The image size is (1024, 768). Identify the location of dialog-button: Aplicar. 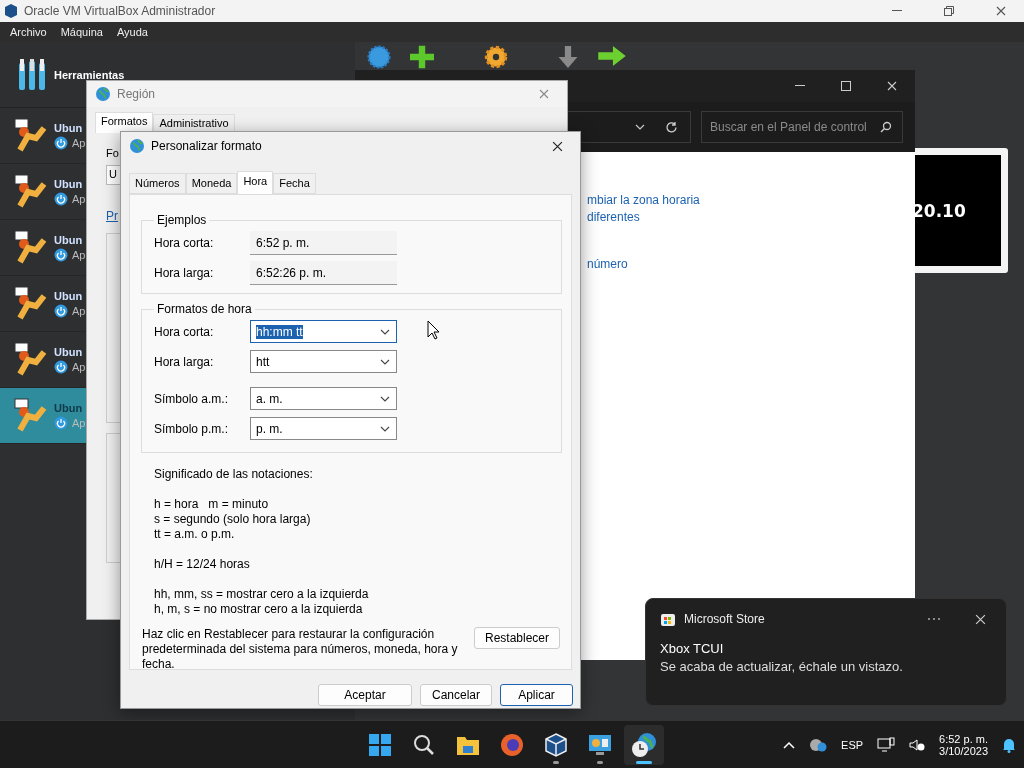
(536, 695).